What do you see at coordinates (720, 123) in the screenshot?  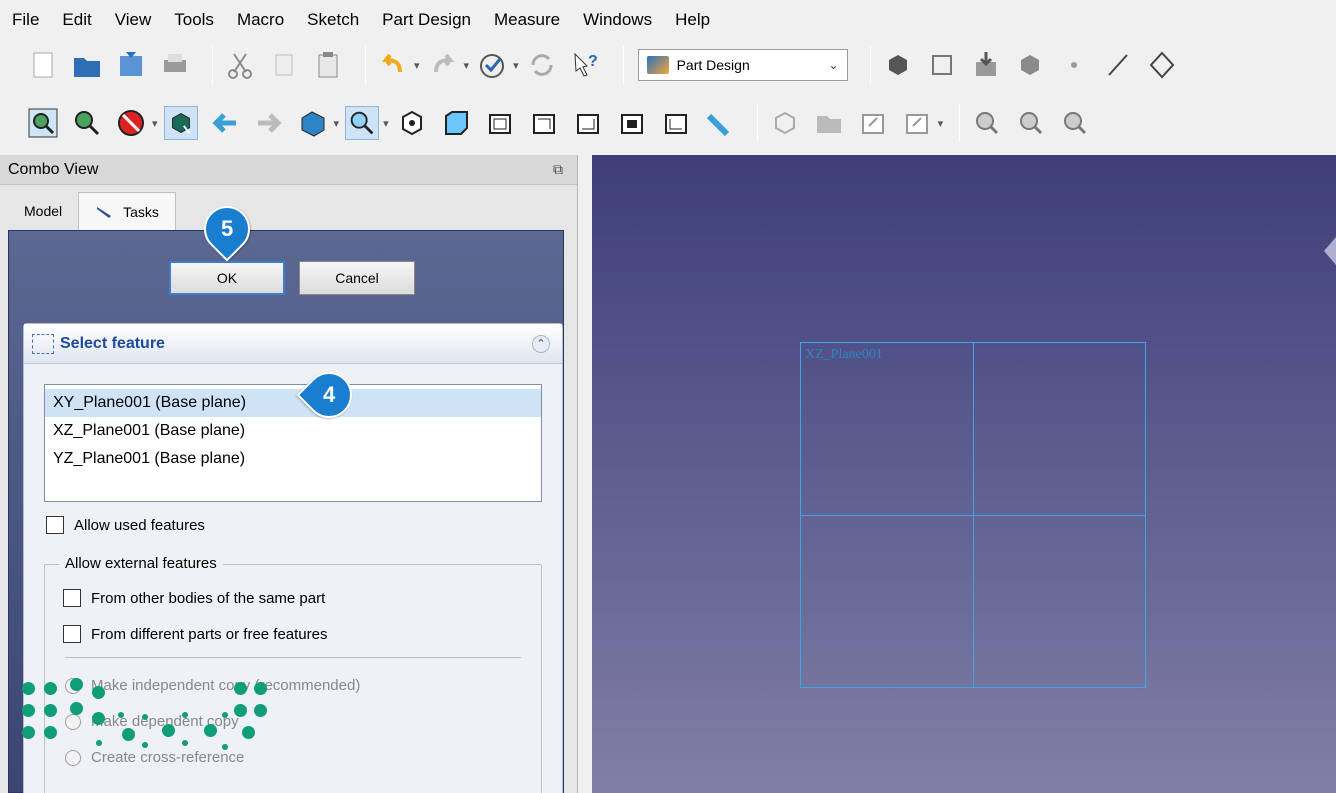 I see `measure-distance-icon` at bounding box center [720, 123].